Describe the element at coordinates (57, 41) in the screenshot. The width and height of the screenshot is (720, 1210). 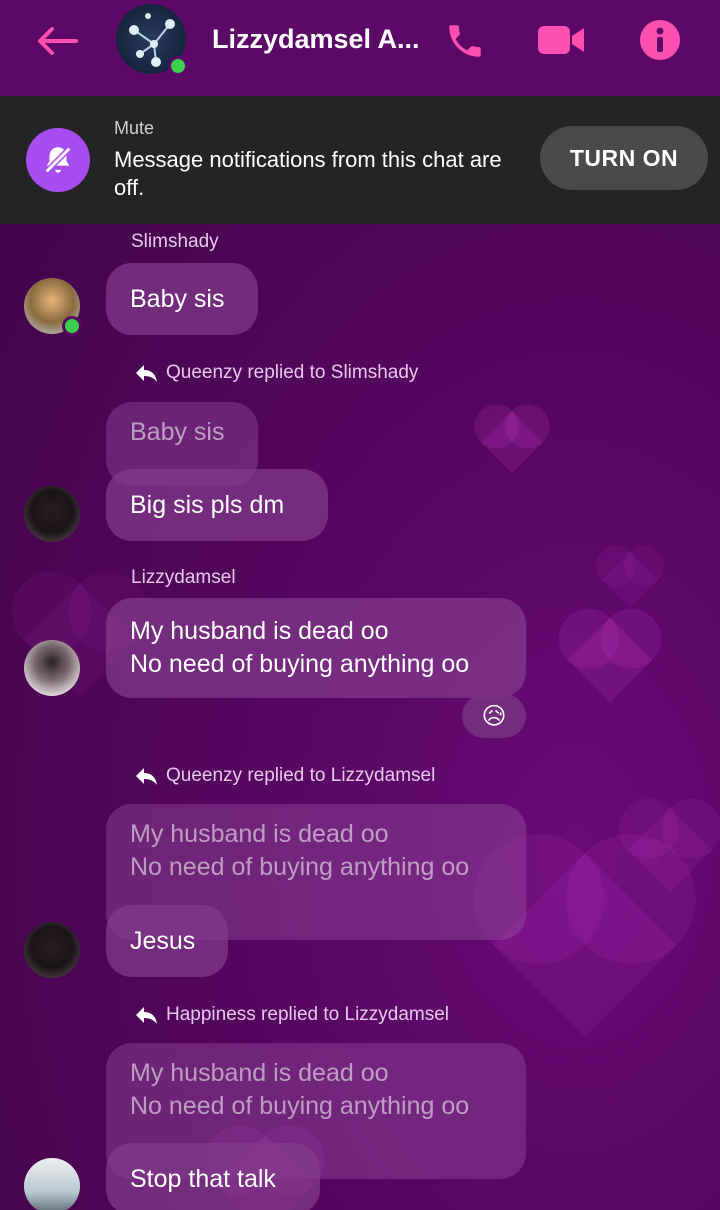
I see `arrow-left-icon` at that location.